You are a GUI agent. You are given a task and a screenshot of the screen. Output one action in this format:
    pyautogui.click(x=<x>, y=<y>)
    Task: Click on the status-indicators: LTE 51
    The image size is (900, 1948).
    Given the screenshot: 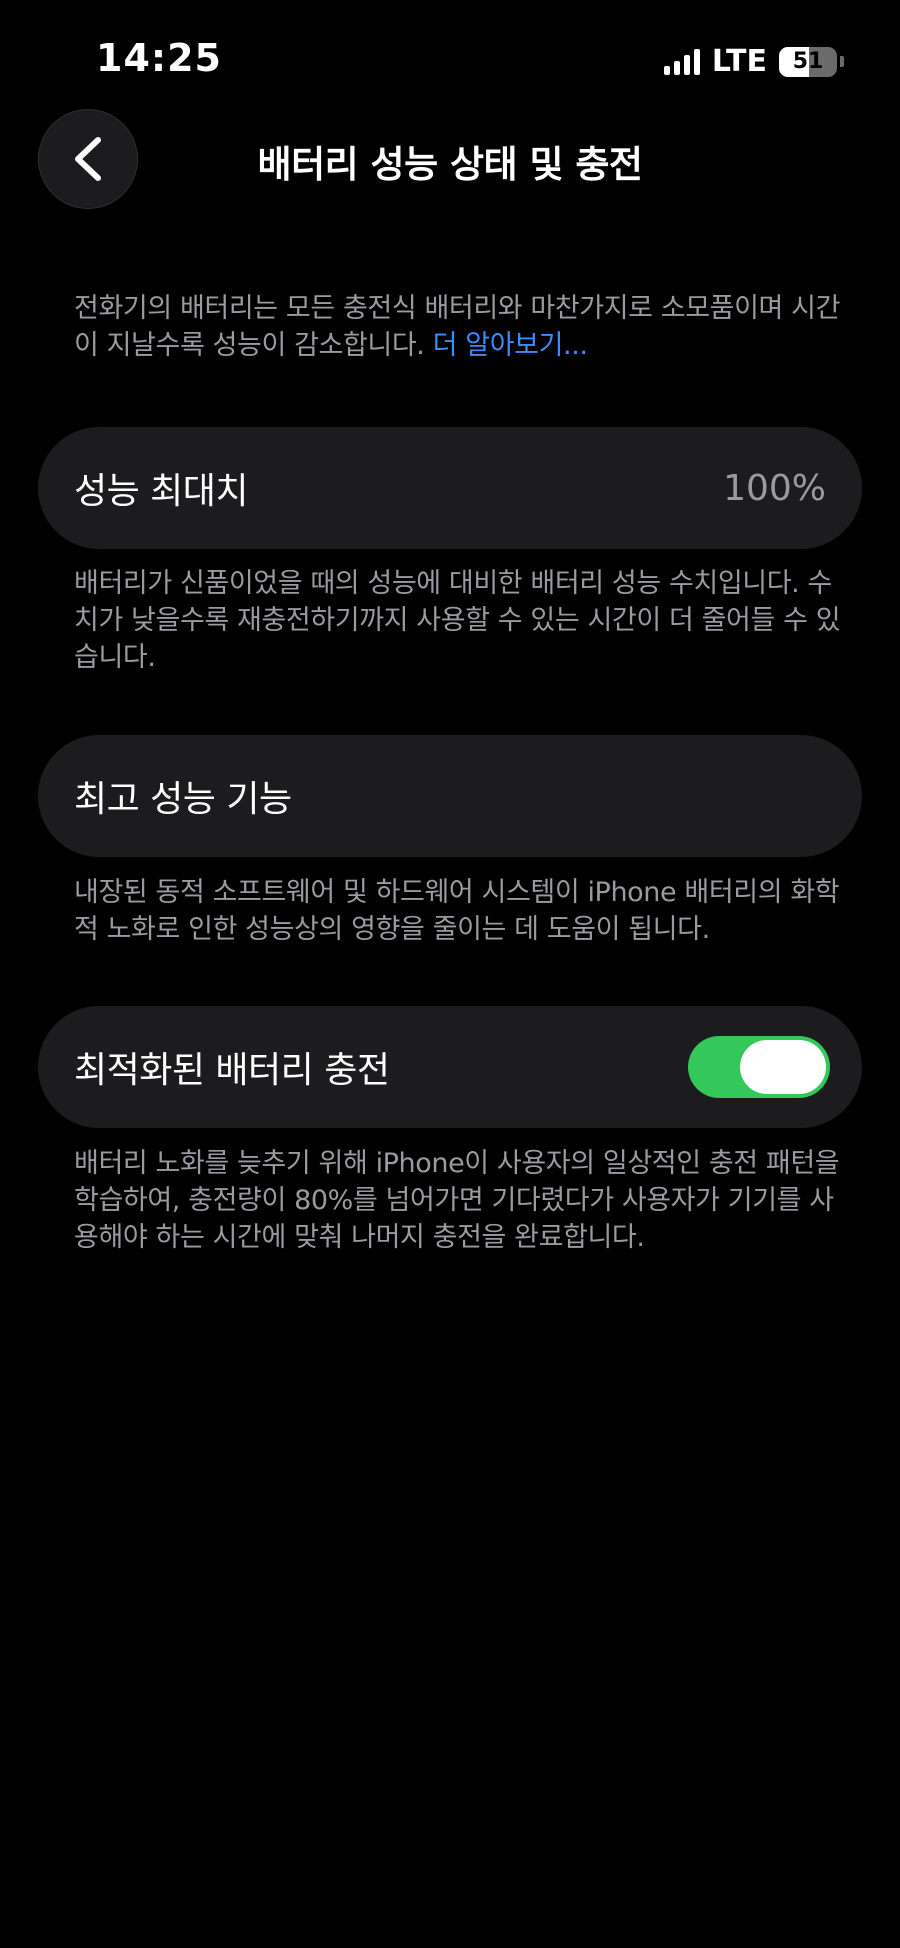 What is the action you would take?
    pyautogui.click(x=753, y=61)
    